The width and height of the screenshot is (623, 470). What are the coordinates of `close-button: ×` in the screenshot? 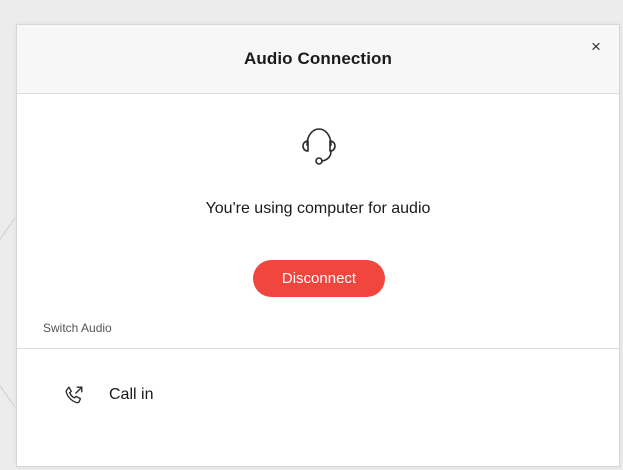 It's located at (596, 47).